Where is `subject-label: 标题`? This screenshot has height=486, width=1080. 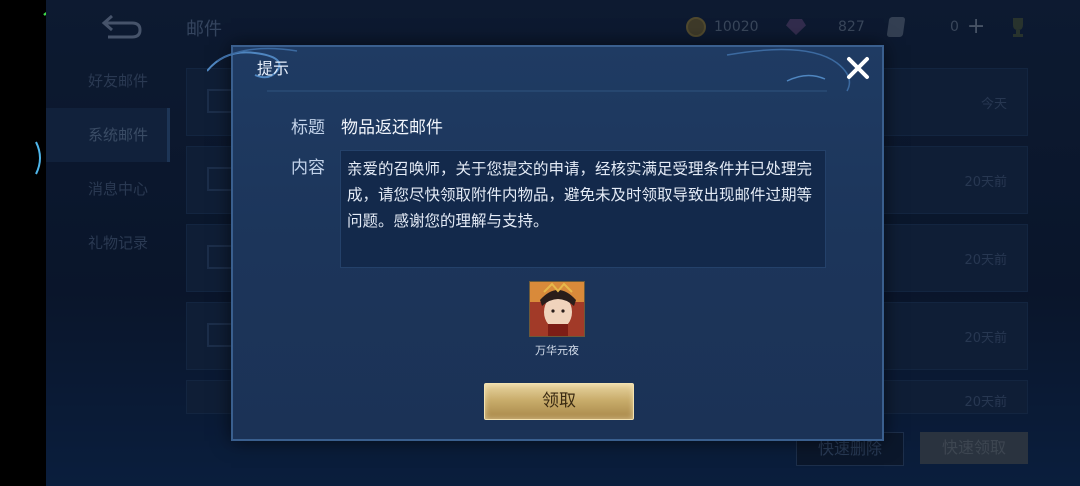
subject-label: 标题 is located at coordinates (308, 128).